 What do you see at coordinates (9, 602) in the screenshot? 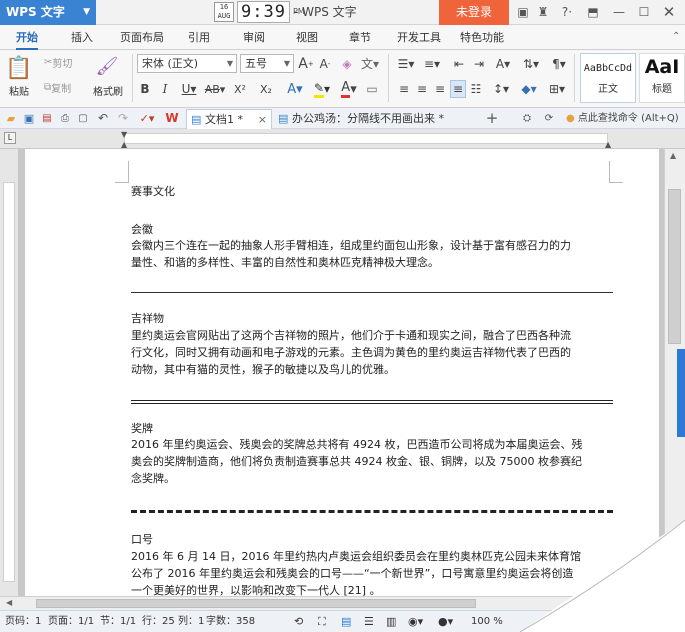
I see `scroll-left-icon: ◀` at bounding box center [9, 602].